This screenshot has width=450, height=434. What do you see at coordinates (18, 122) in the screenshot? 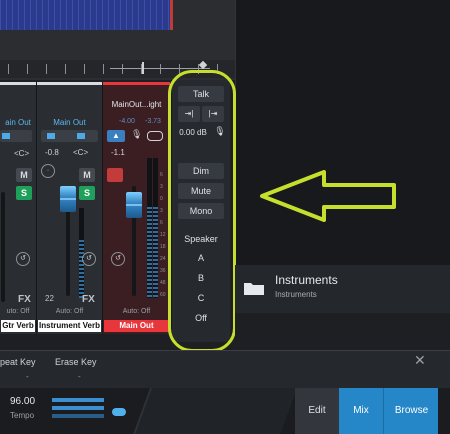
I see `channel-route: ain Out` at bounding box center [18, 122].